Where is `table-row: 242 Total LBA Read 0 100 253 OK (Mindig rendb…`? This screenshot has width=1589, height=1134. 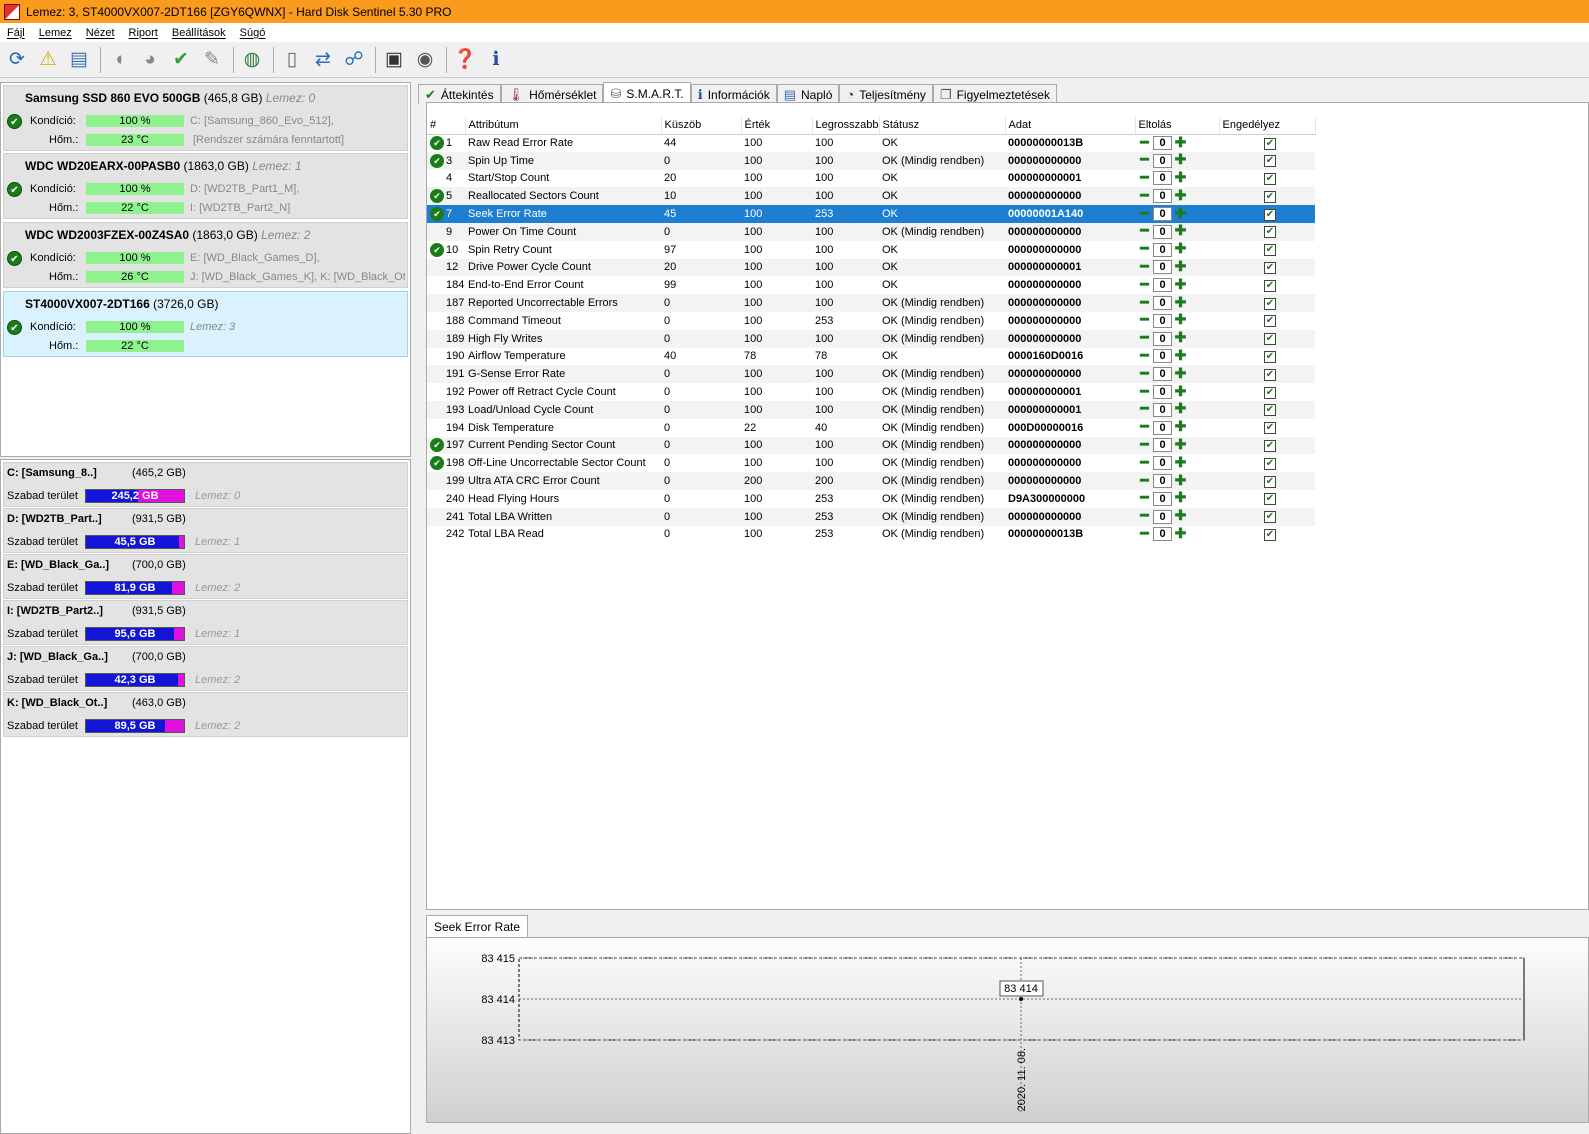 table-row: 242 Total LBA Read 0 100 253 OK (Mindig rendb… is located at coordinates (871, 535).